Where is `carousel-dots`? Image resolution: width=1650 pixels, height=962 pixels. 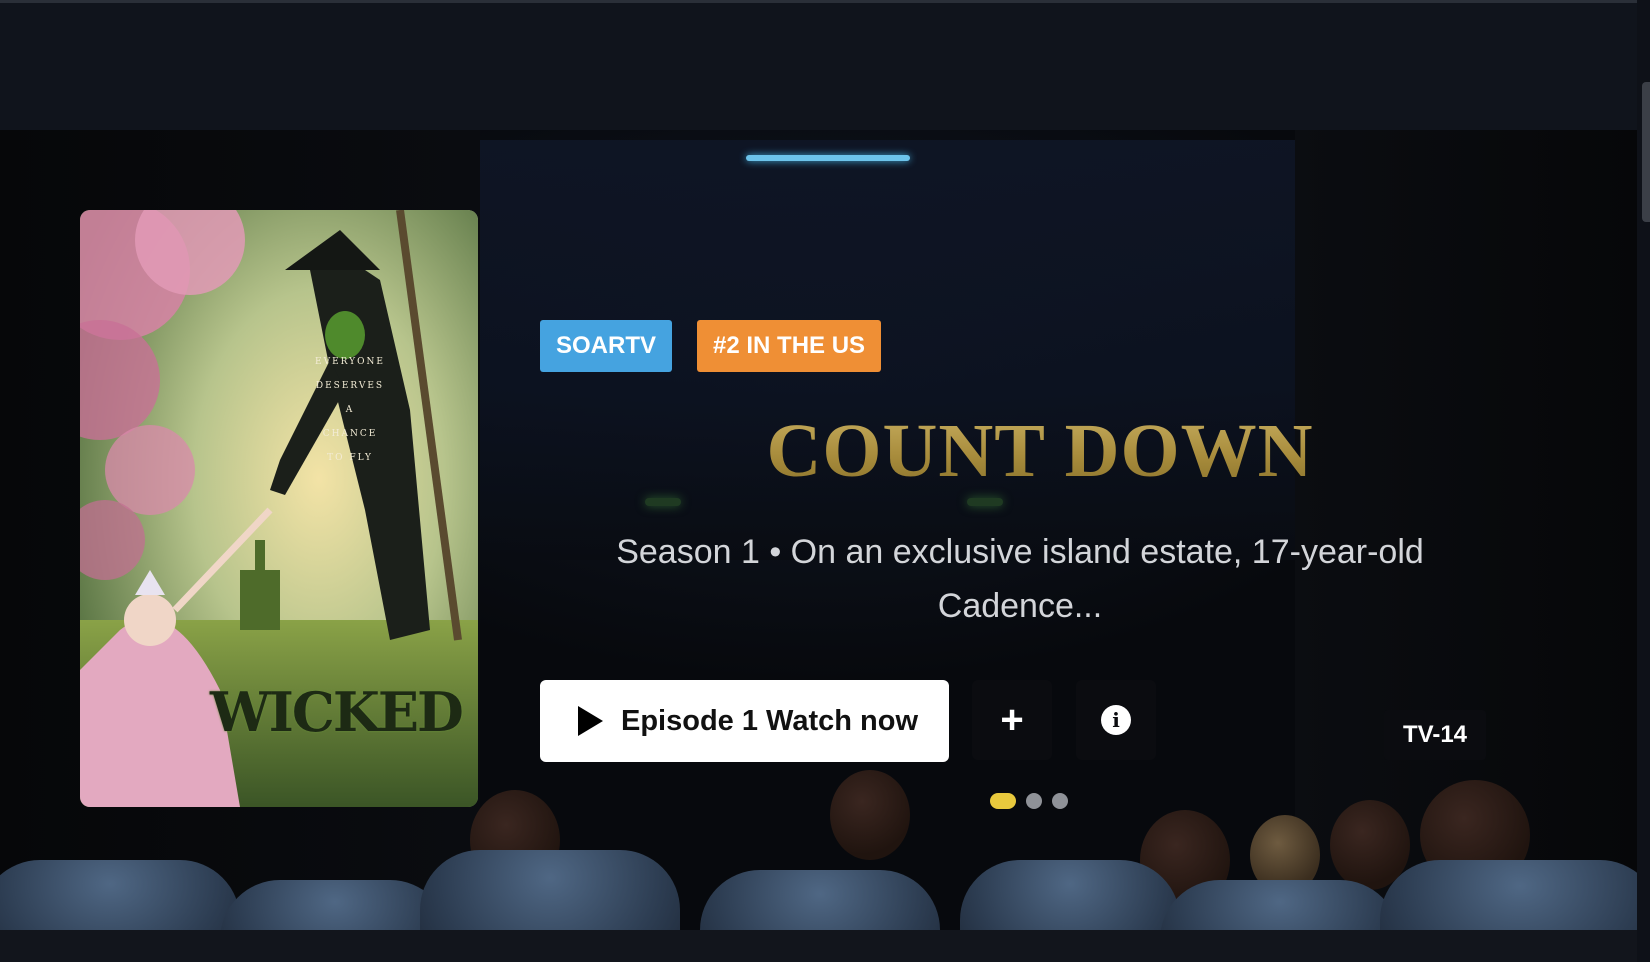
carousel-dots is located at coordinates (1029, 801).